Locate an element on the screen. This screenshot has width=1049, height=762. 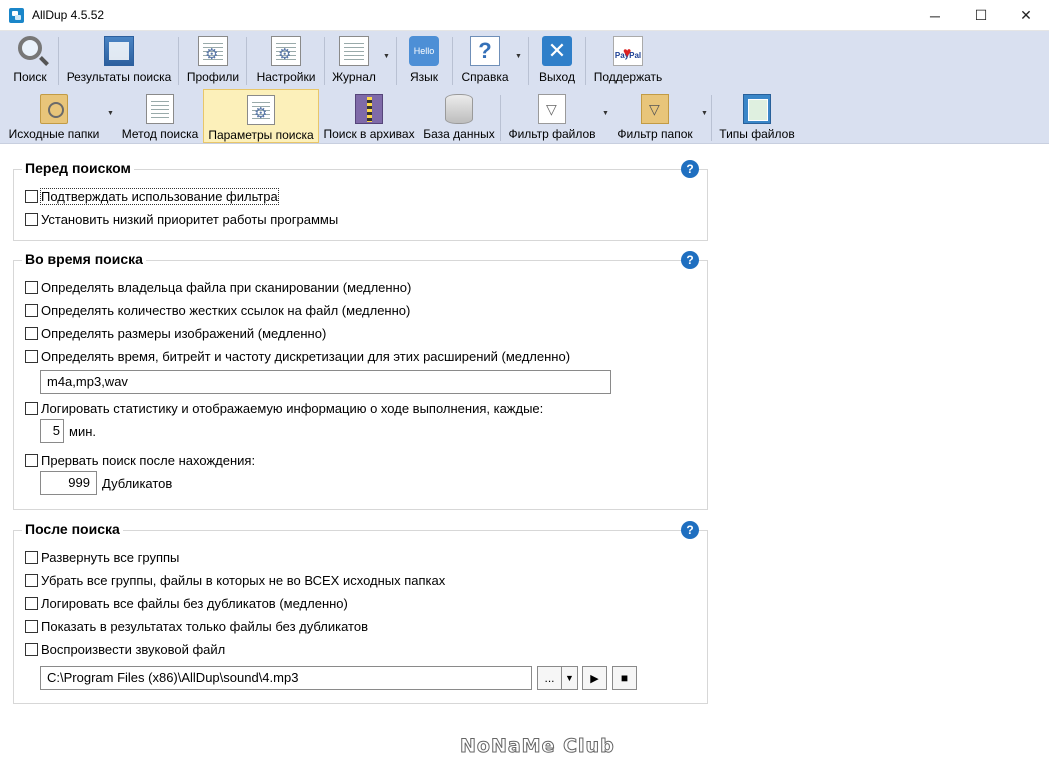
stop-after-input: 999 is located at coordinates (68, 483).